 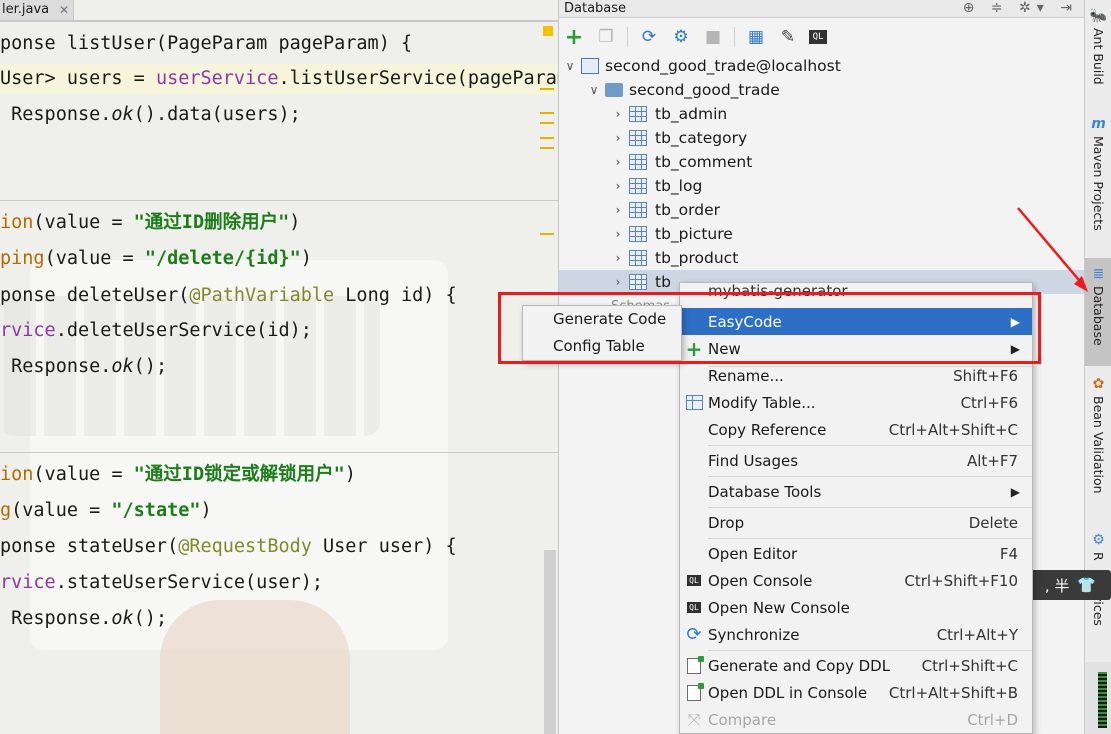 What do you see at coordinates (704, 162) in the screenshot?
I see `table-label: tb_comment` at bounding box center [704, 162].